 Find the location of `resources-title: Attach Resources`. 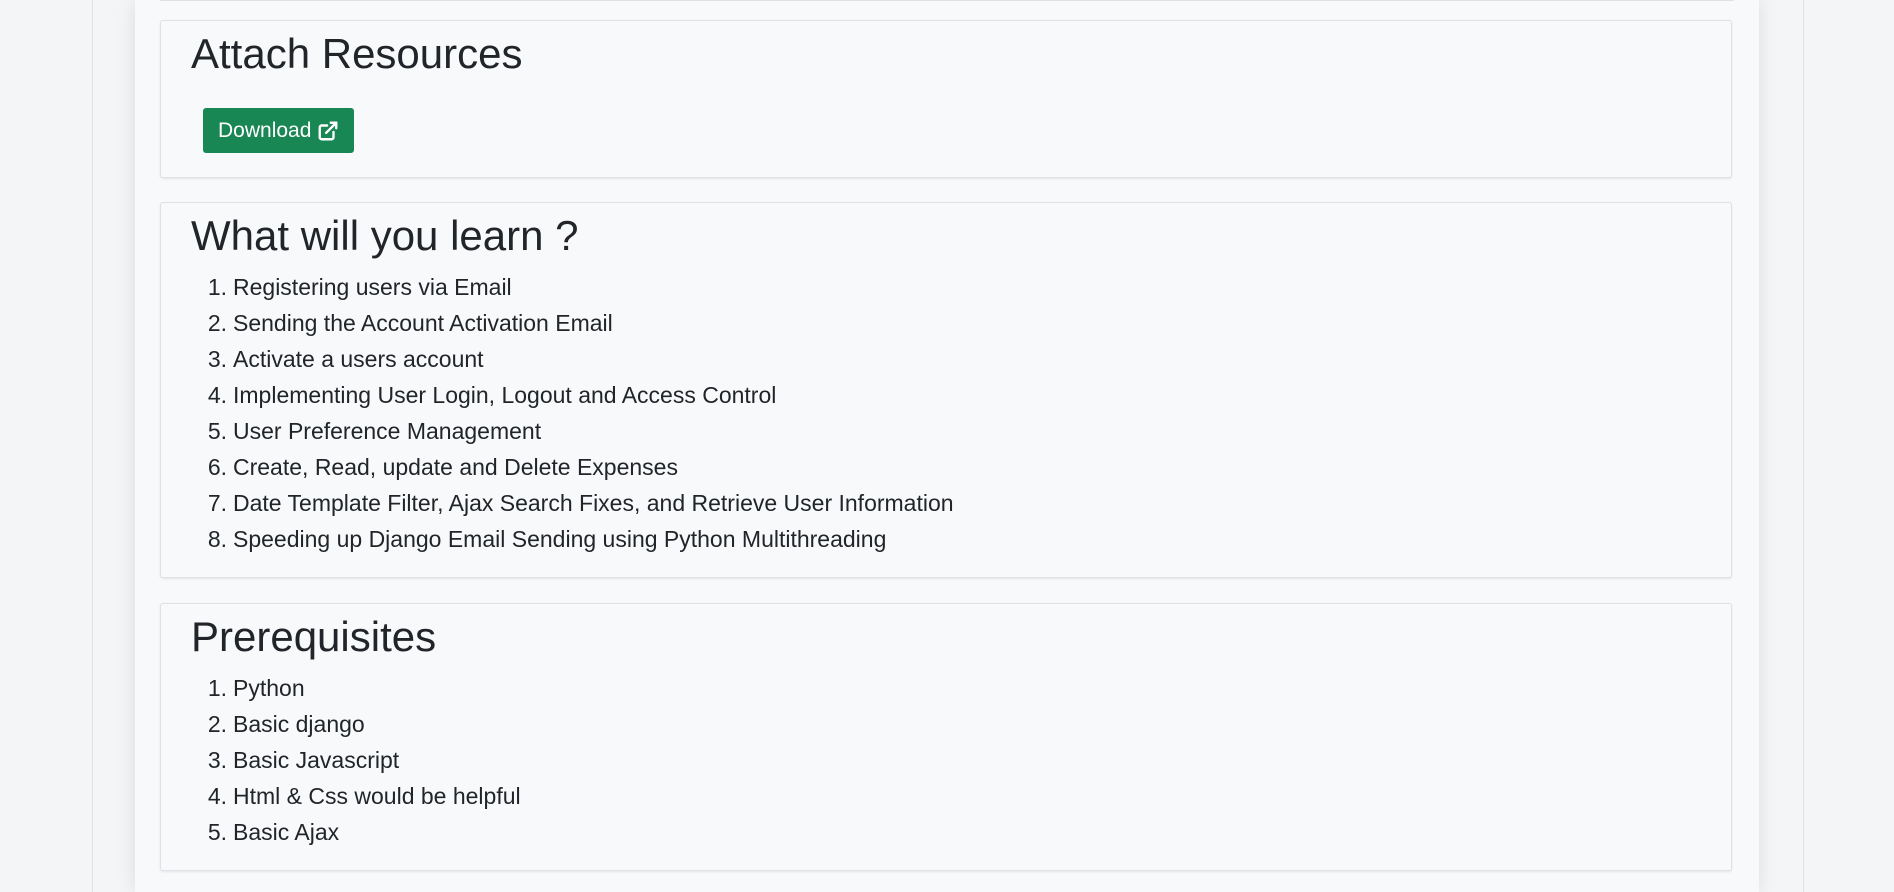

resources-title: Attach Resources is located at coordinates (357, 53).